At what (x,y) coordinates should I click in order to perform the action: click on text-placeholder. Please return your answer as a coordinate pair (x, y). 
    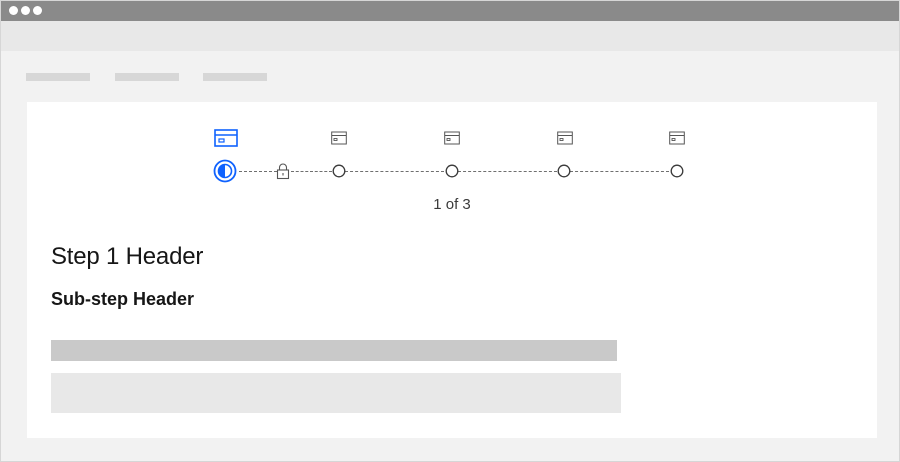
    Looking at the image, I should click on (334, 350).